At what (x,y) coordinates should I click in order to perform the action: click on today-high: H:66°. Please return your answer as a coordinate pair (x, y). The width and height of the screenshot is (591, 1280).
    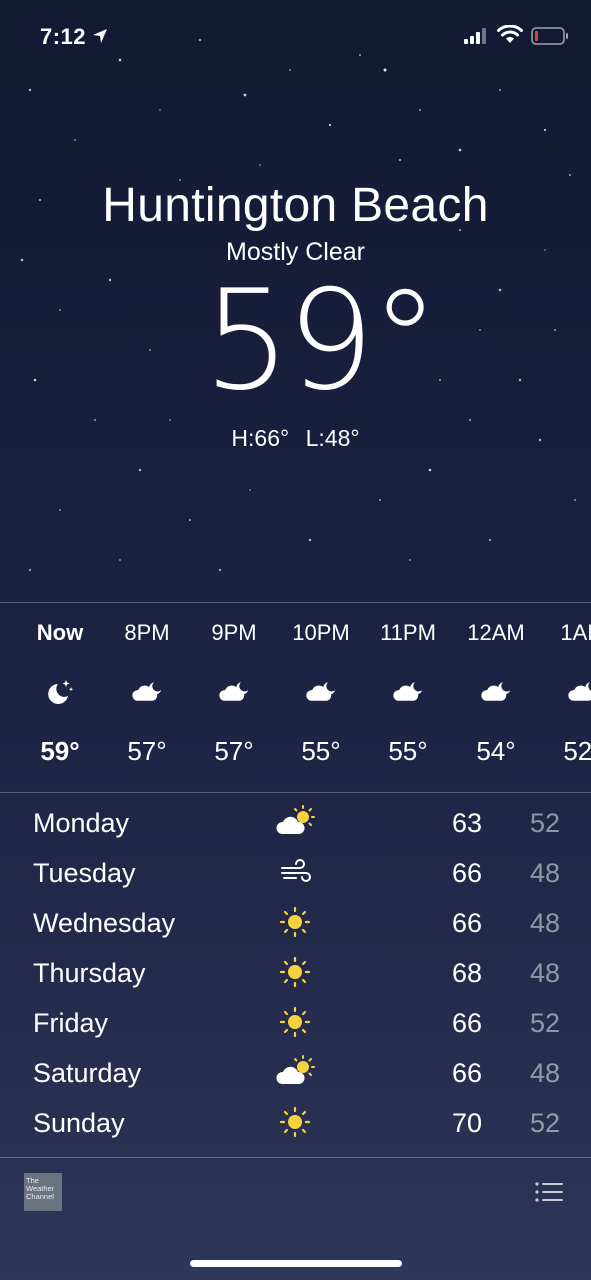
    Looking at the image, I should click on (260, 438).